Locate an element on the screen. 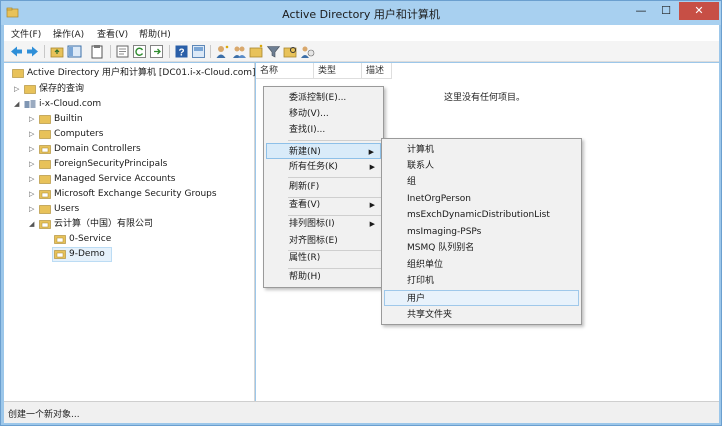 This screenshot has height=426, width=722. tree-item-label: Users is located at coordinates (67, 209).